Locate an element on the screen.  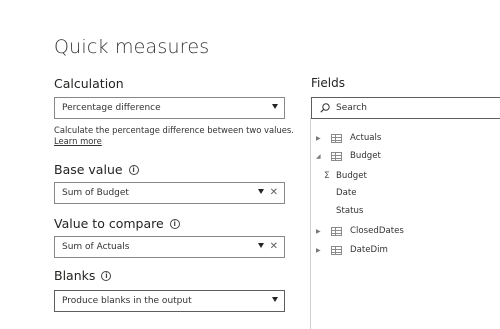
table-name: Actuals is located at coordinates (366, 138).